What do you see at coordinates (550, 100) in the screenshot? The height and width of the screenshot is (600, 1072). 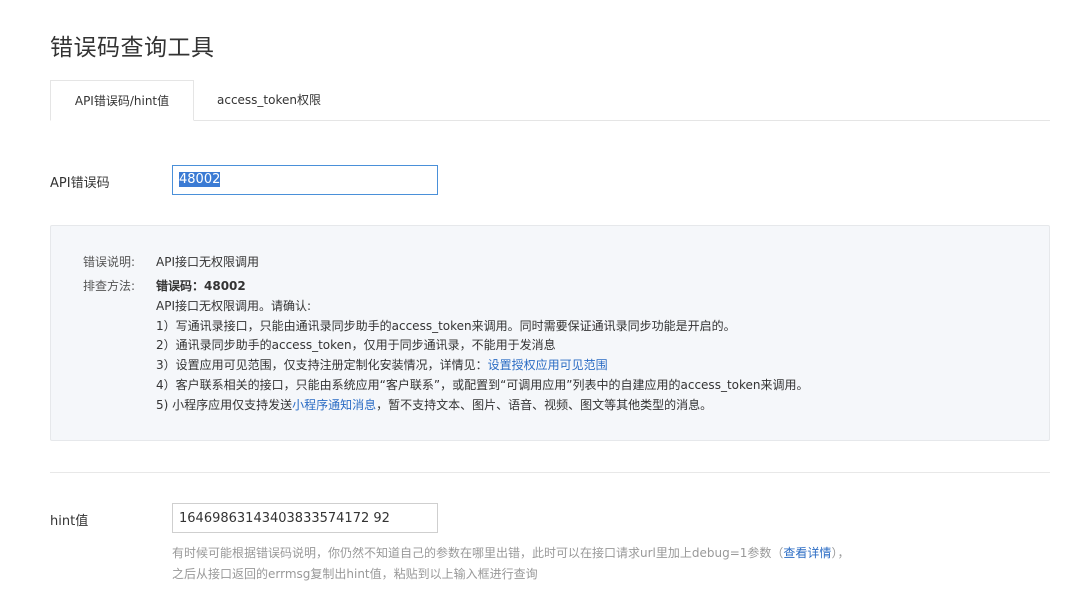 I see `tab-bar: API错误码/hint值 access_token权限` at bounding box center [550, 100].